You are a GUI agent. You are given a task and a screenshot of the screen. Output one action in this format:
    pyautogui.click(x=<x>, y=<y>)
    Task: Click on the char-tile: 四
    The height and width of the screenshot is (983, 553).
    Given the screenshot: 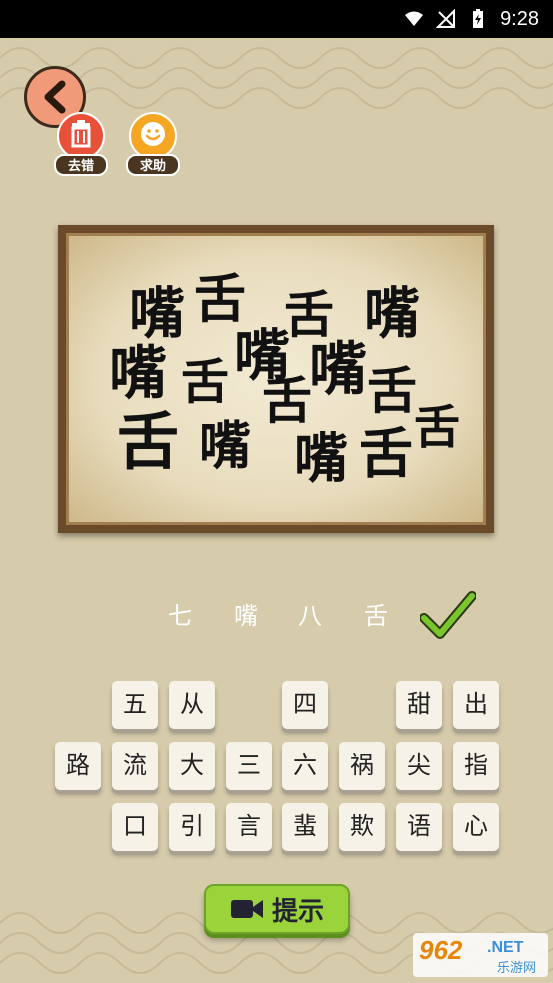 What is the action you would take?
    pyautogui.click(x=305, y=705)
    